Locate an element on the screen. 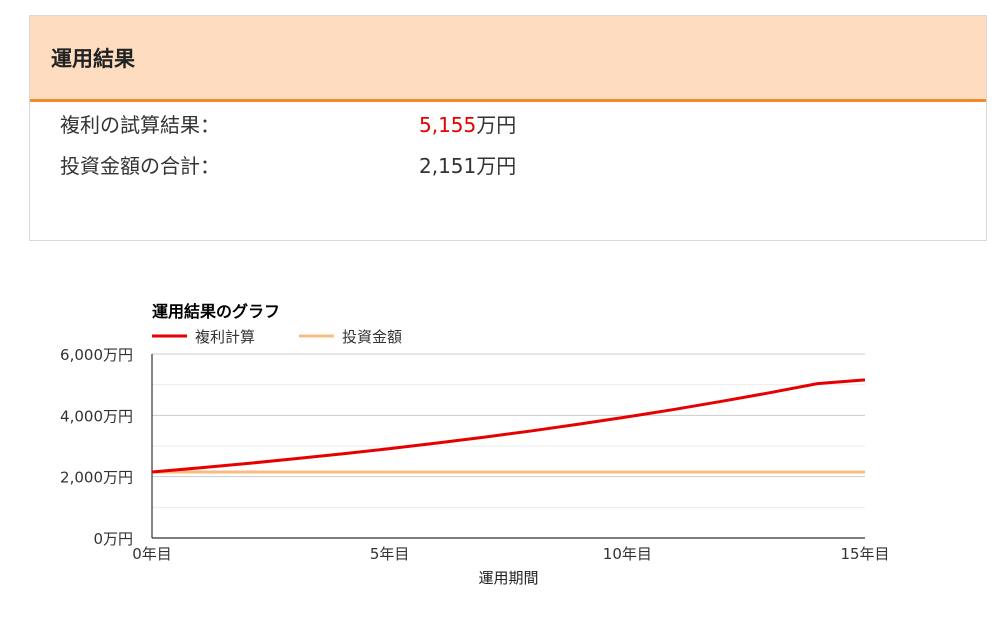  invest-total-label: 投資金額の合計： is located at coordinates (140, 166).